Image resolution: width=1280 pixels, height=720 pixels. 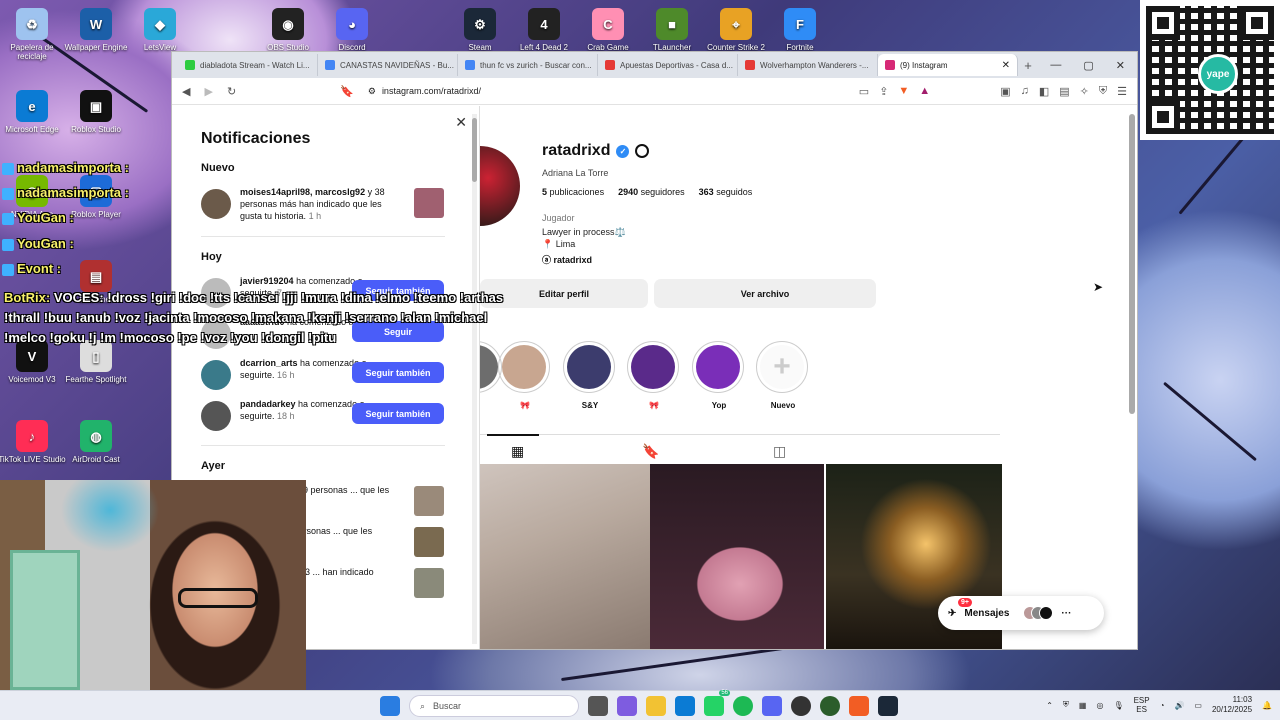 What do you see at coordinates (726, 192) in the screenshot?
I see `following-count: 363 seguidos` at bounding box center [726, 192].